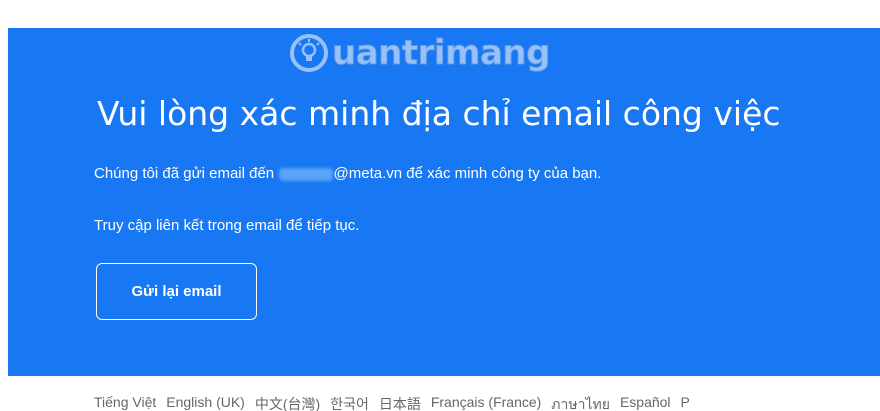  I want to click on lang-english-uk: English (UK), so click(205, 402).